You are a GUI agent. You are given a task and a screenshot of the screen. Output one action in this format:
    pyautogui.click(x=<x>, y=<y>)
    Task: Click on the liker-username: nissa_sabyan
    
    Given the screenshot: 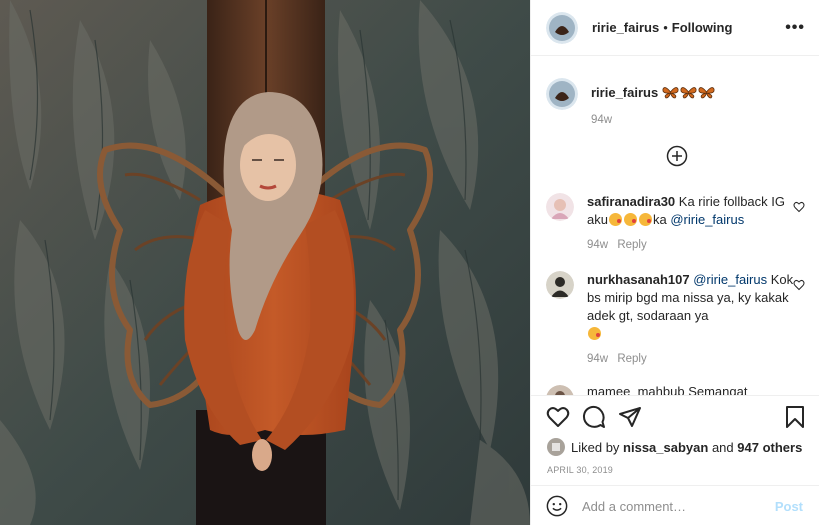 What is the action you would take?
    pyautogui.click(x=665, y=447)
    